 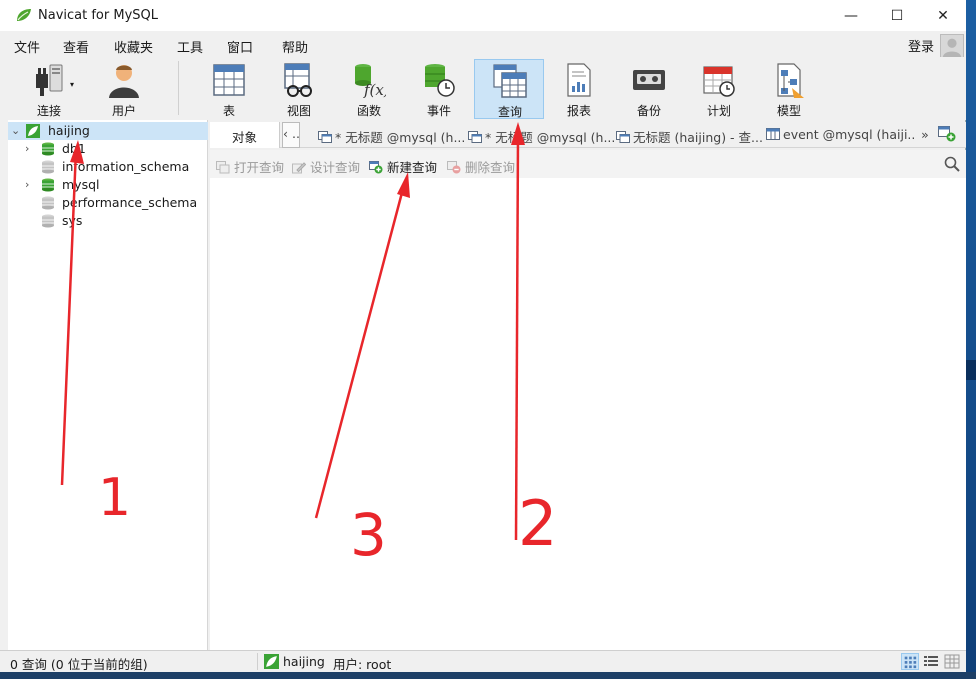 I want to click on maximize-button: ☐, so click(x=897, y=15).